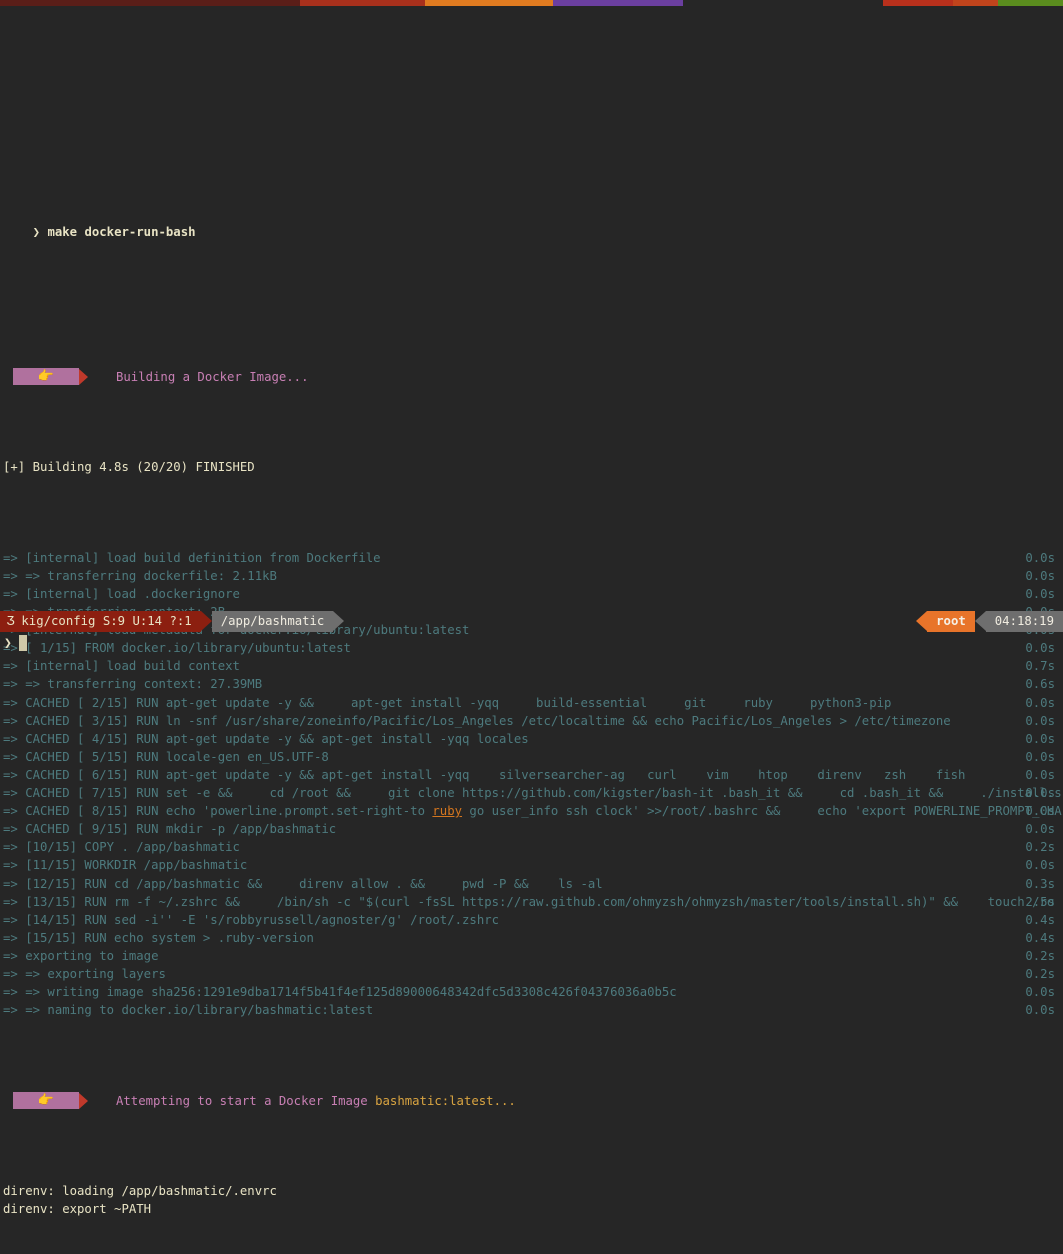  Describe the element at coordinates (1030, 3) in the screenshot. I see `tab-strip-seg-green` at that location.